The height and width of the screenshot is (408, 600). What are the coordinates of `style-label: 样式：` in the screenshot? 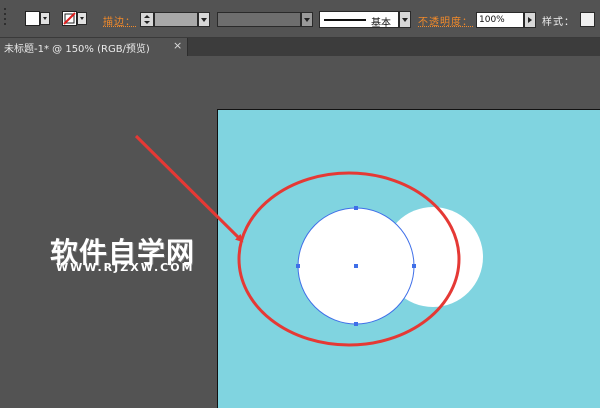 It's located at (558, 22).